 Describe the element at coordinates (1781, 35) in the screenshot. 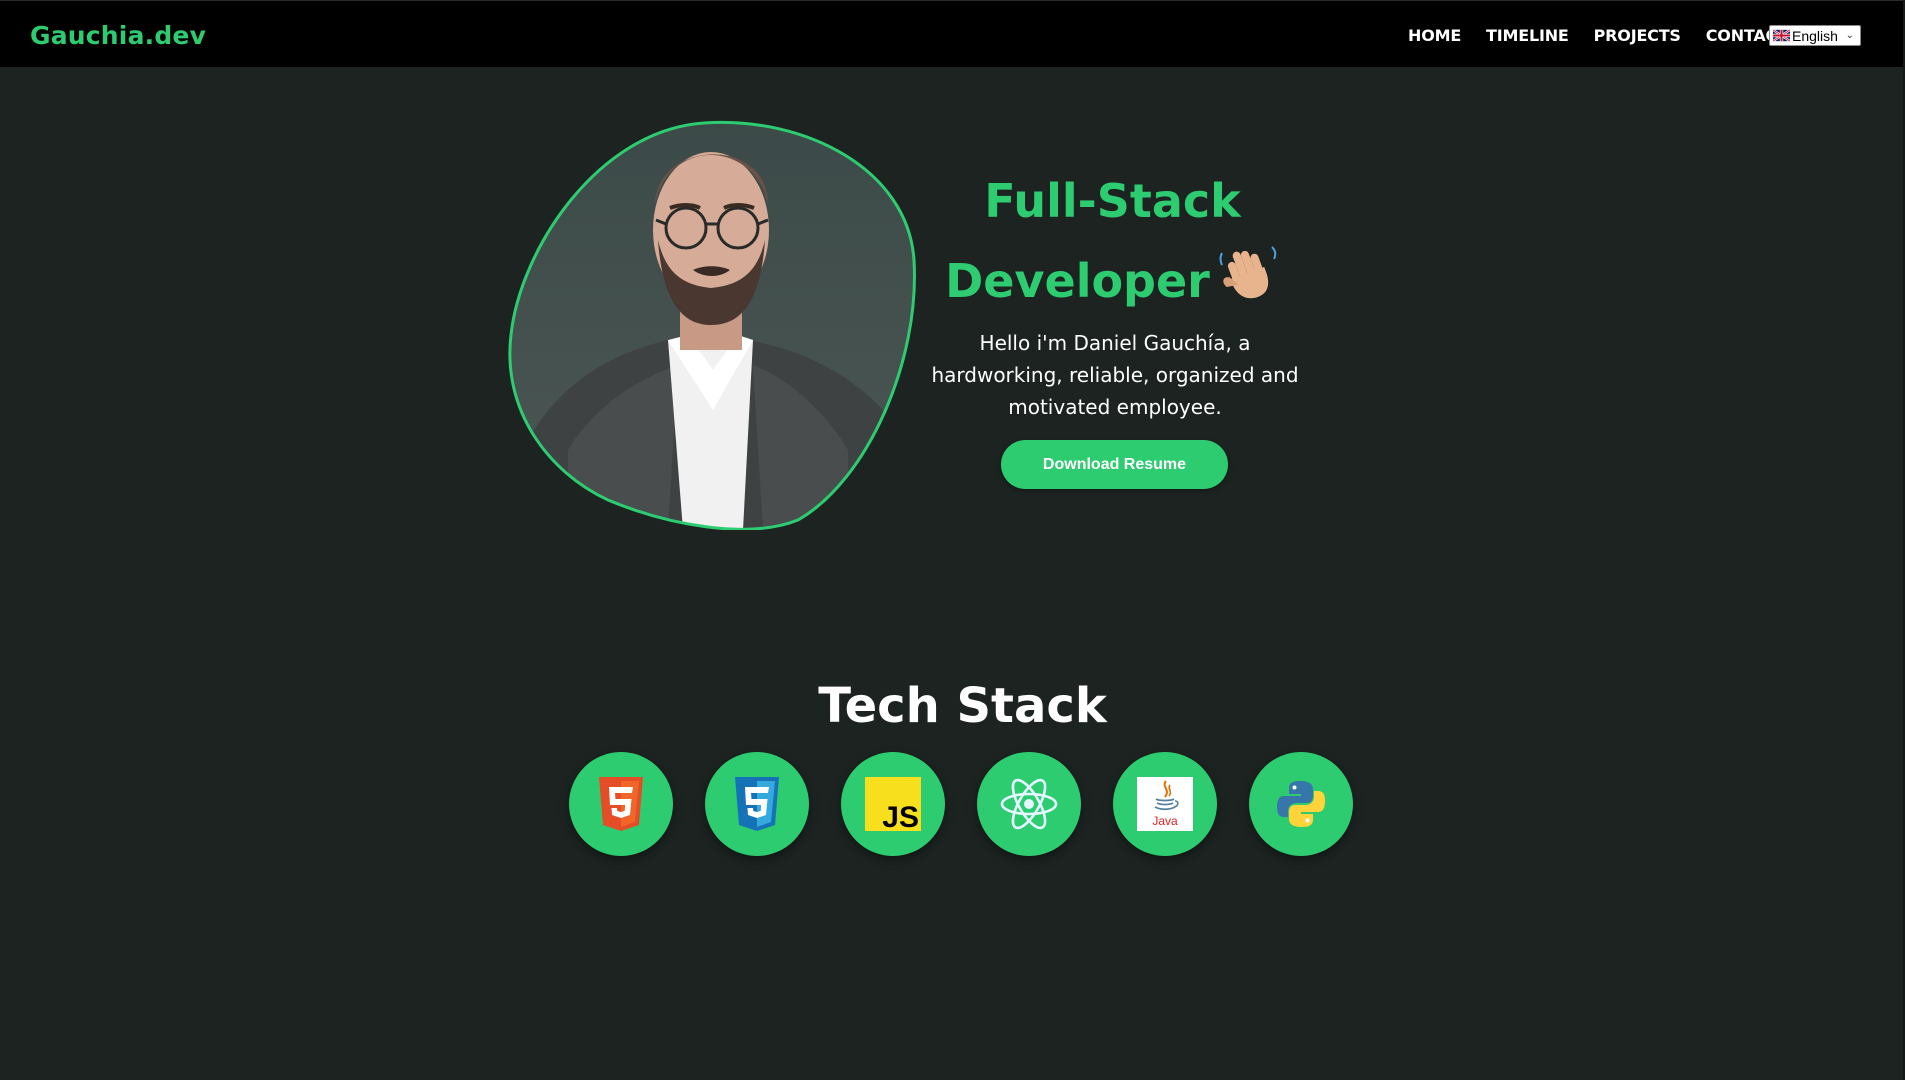

I see `uk-flag-icon` at that location.